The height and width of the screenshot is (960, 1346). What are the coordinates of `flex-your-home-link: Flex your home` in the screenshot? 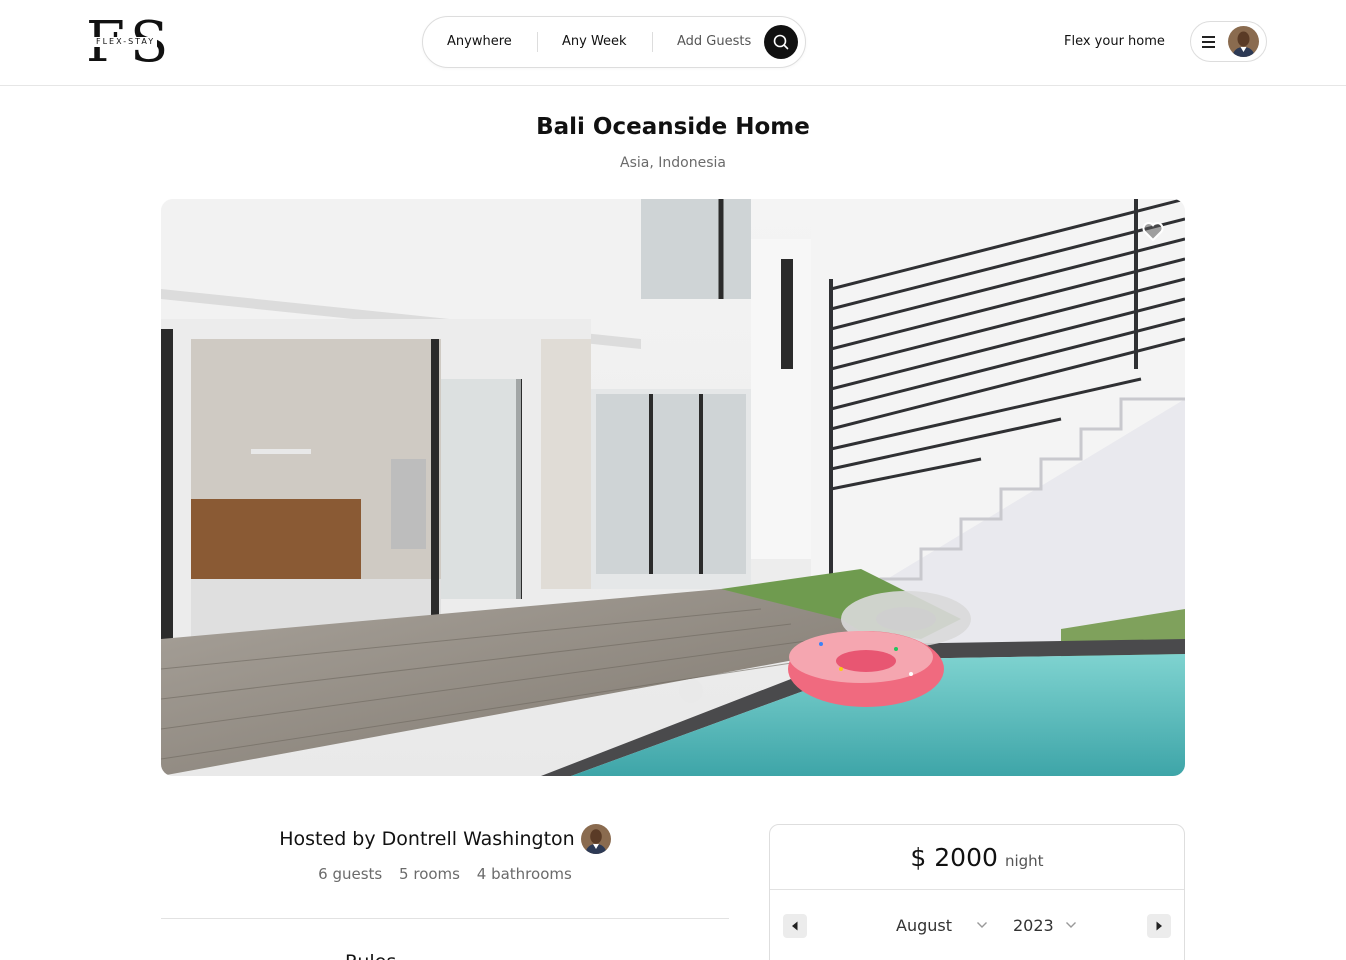 It's located at (1114, 42).